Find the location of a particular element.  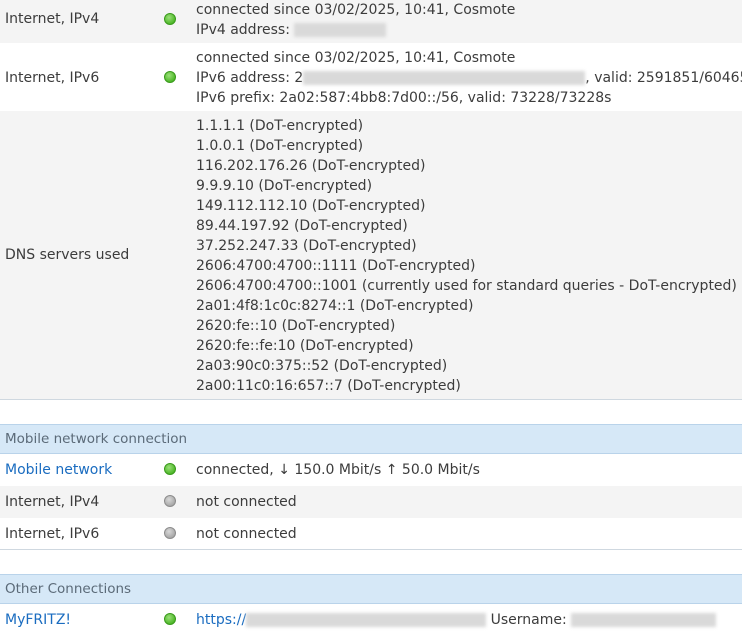

myfritz-details: https:// Username: is located at coordinates (456, 620).